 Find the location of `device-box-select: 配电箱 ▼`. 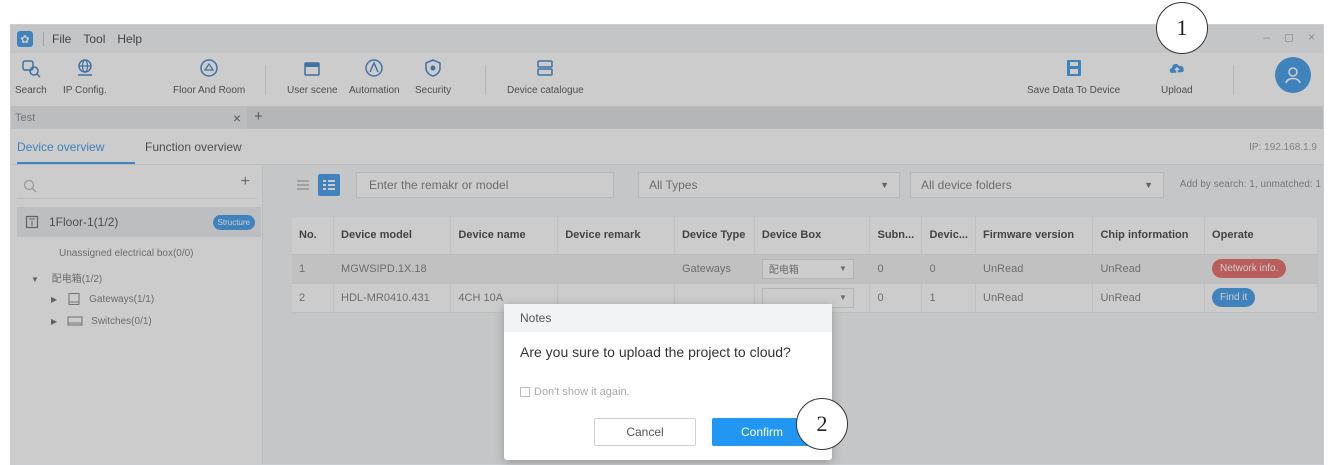

device-box-select: 配电箱 ▼ is located at coordinates (807, 268).